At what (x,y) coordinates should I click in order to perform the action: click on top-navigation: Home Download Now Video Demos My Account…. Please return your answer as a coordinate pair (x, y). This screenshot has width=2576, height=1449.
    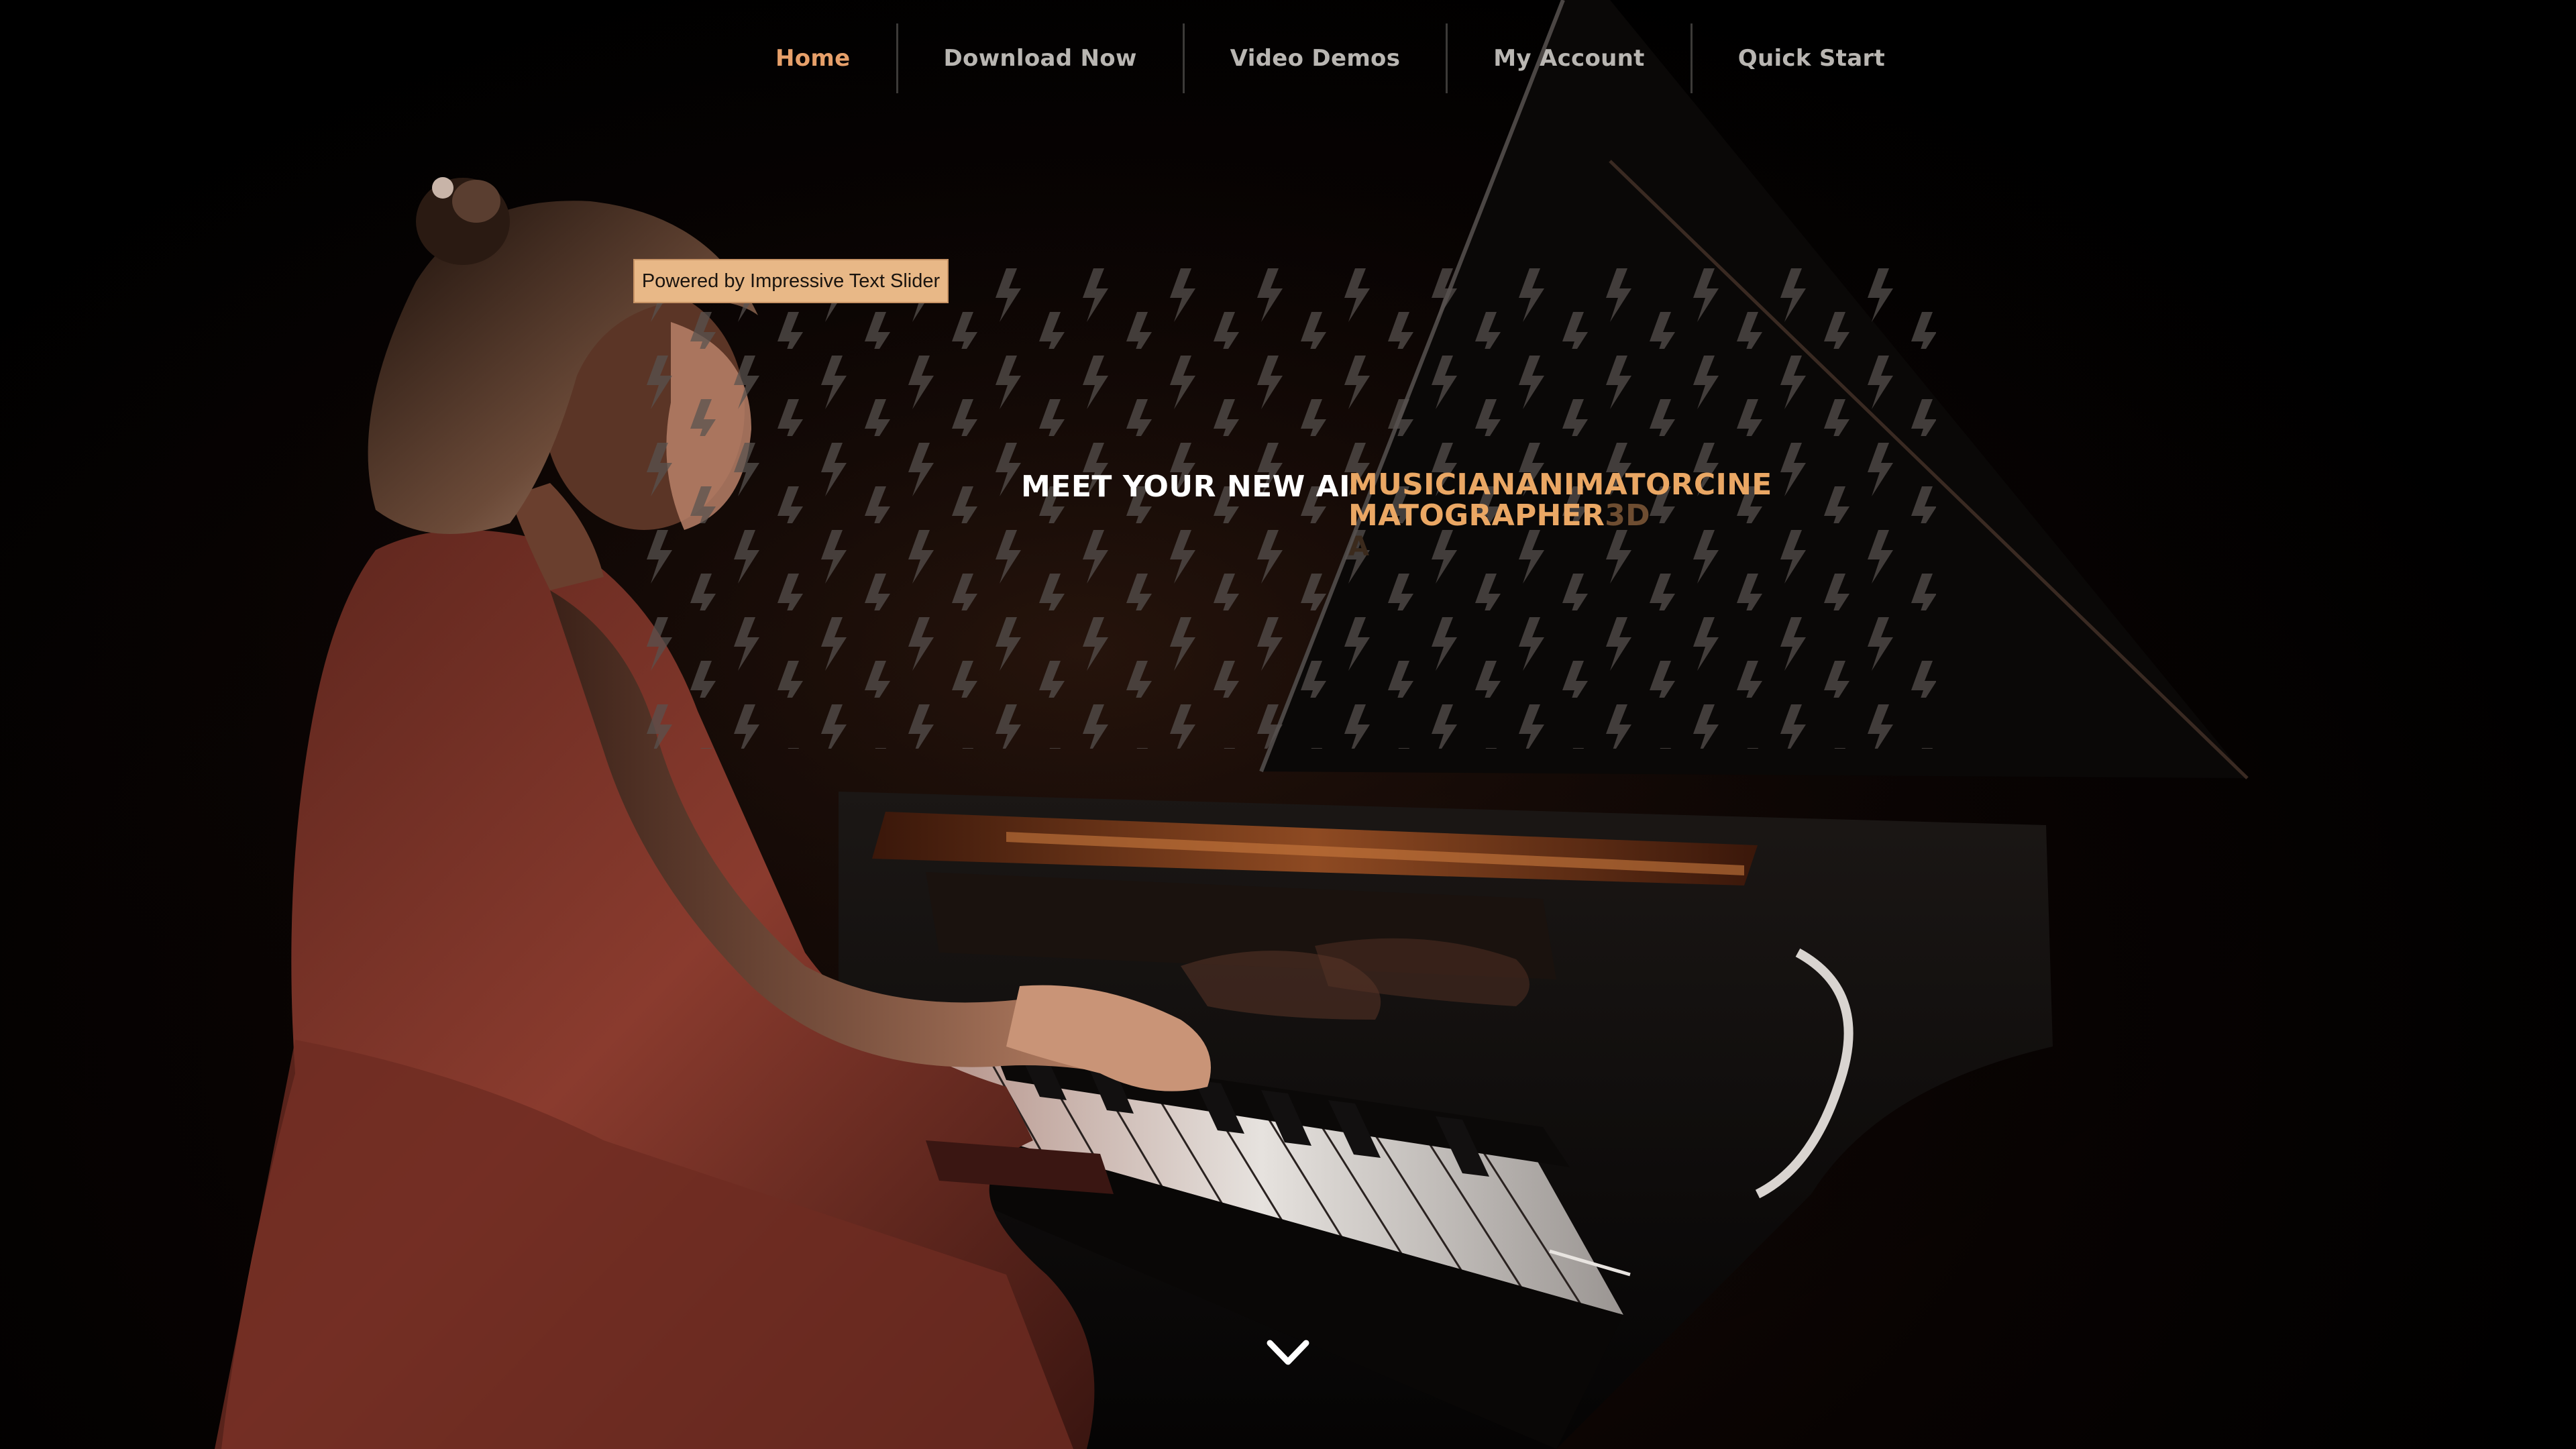
    Looking at the image, I should click on (1330, 58).